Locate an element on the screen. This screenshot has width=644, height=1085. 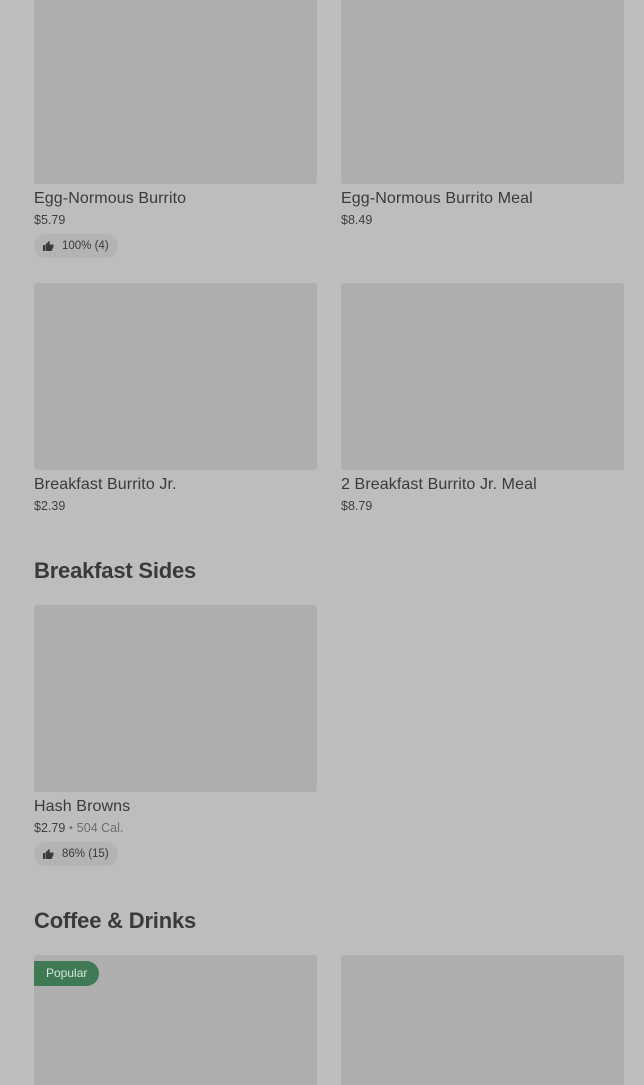
item-meta: $8.49 is located at coordinates (482, 220).